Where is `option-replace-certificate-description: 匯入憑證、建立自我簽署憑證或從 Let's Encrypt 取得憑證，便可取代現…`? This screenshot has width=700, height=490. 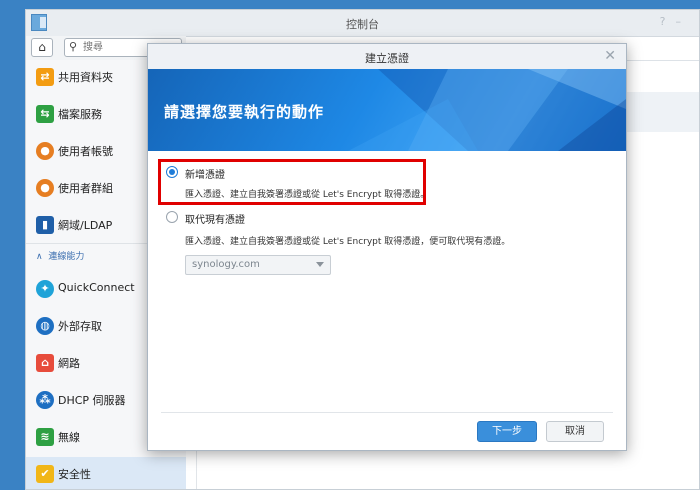 option-replace-certificate-description: 匯入憑證、建立自我簽署憑證或從 Let's Encrypt 取得憑證，便可取代現… is located at coordinates (348, 242).